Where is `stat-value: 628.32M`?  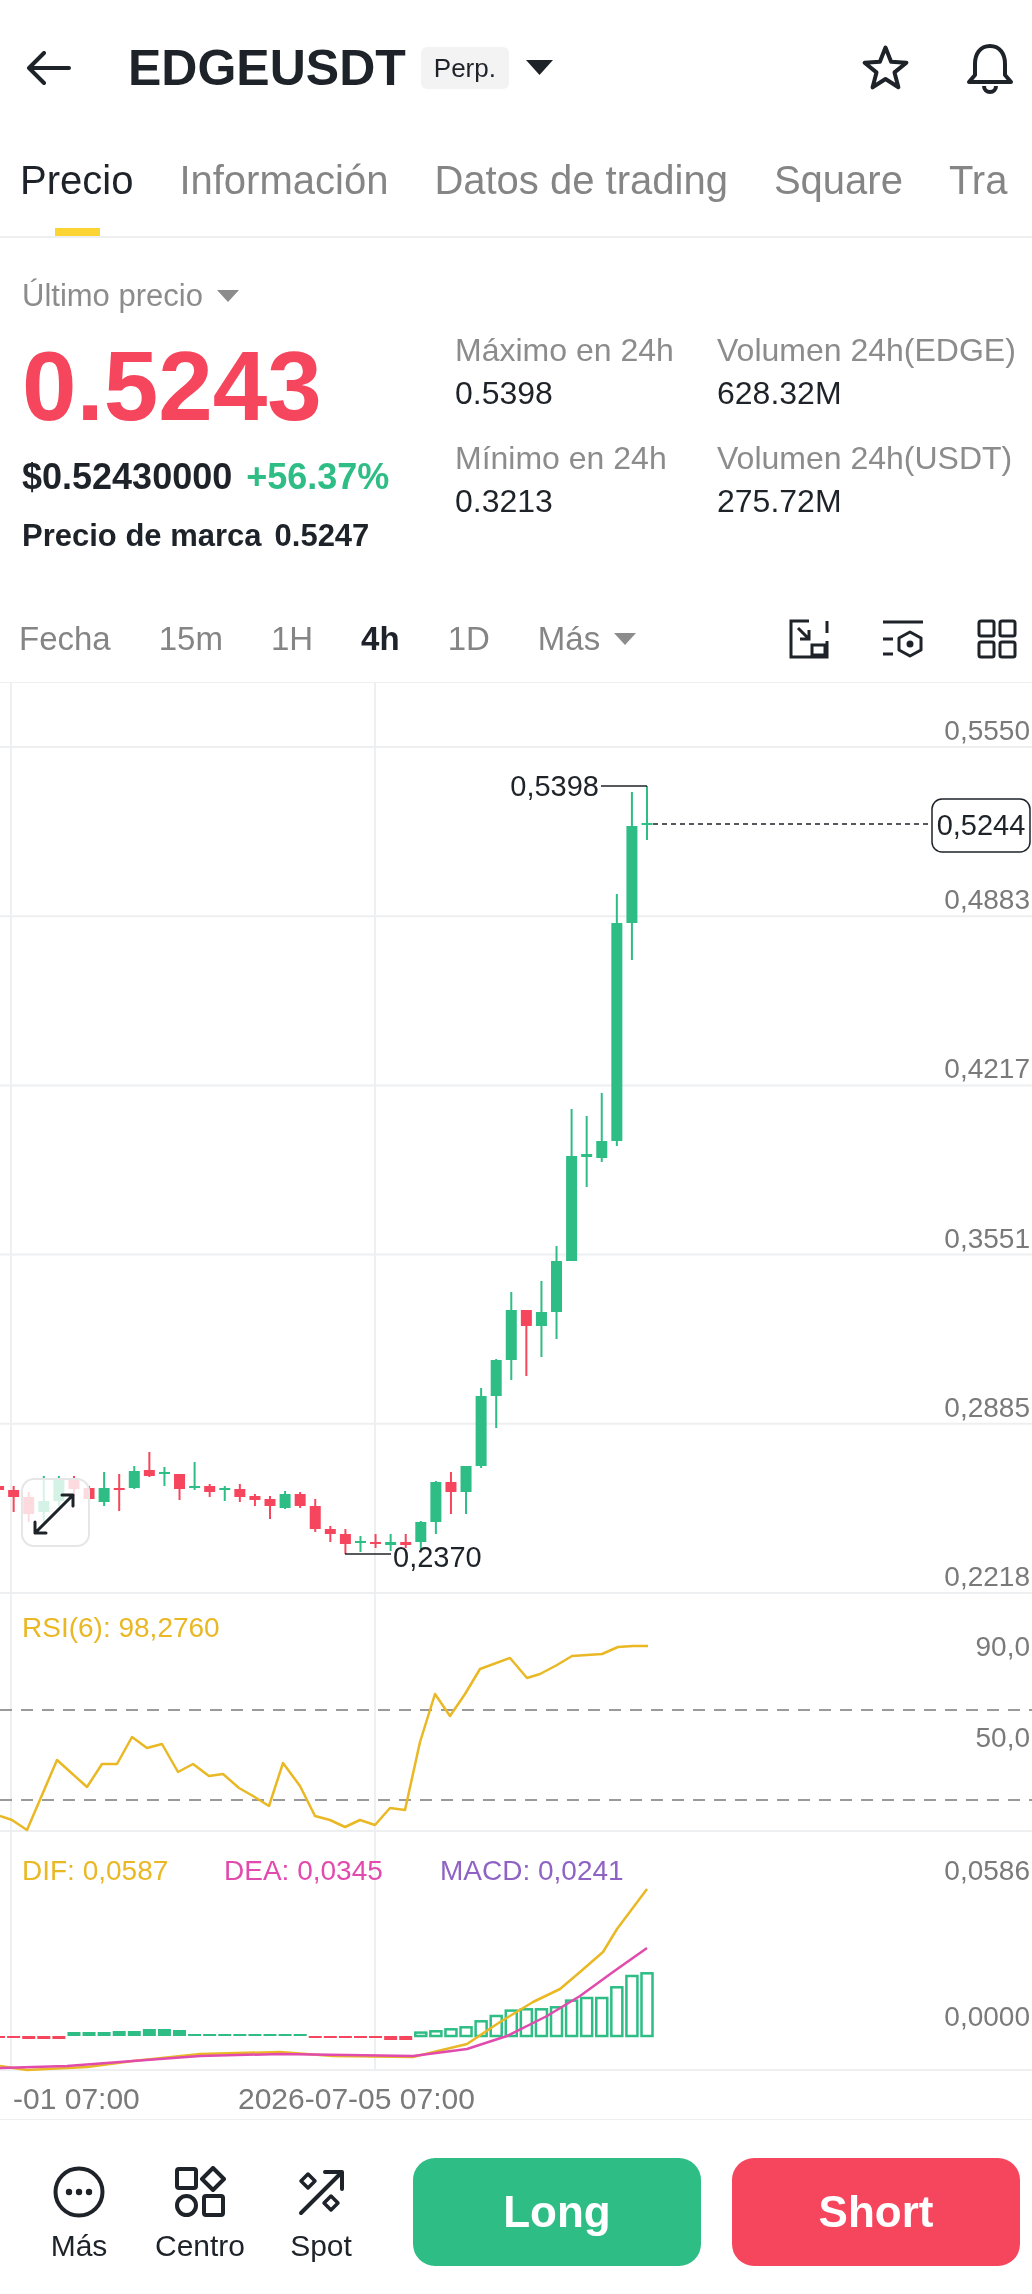 stat-value: 628.32M is located at coordinates (780, 393).